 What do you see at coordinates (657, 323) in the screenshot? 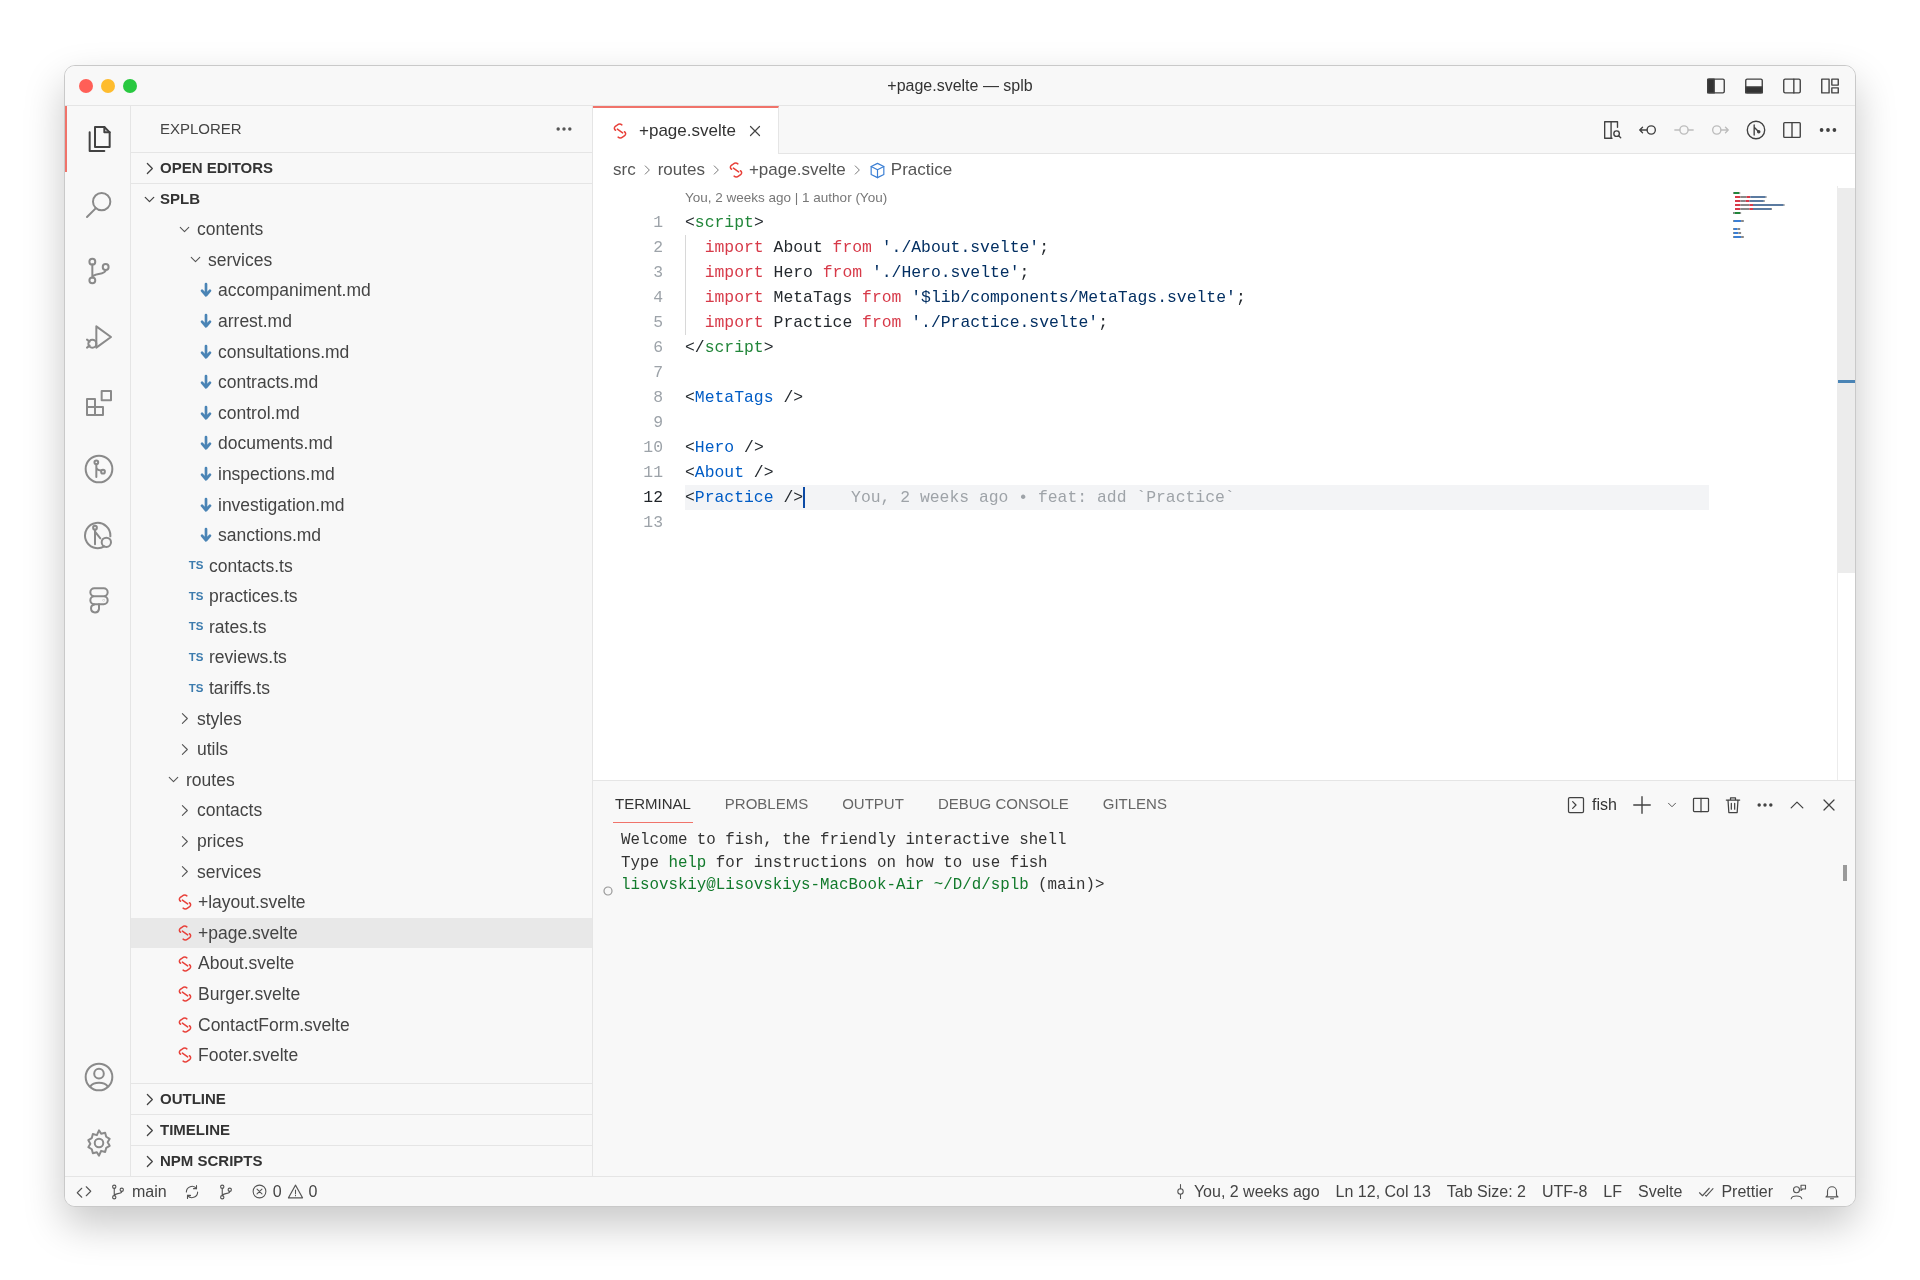
I see `line-number: 5` at bounding box center [657, 323].